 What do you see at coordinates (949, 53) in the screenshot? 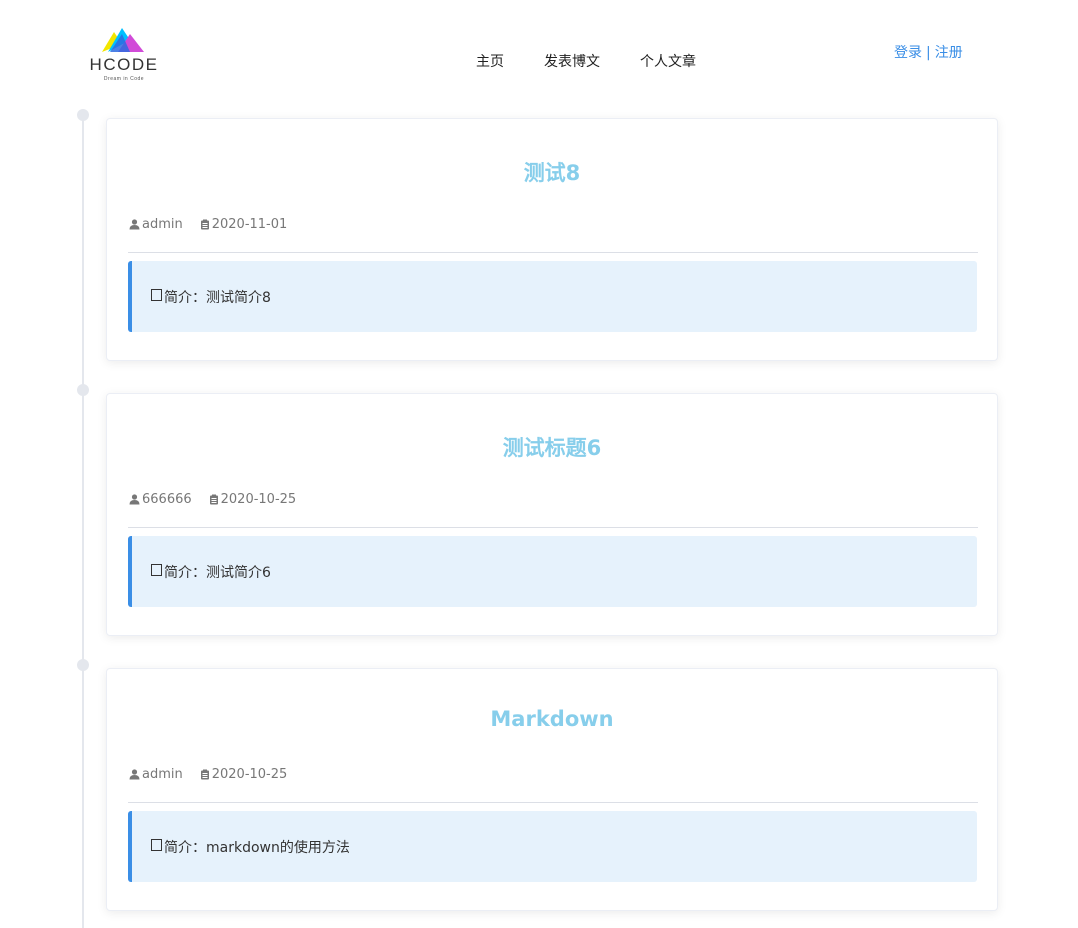
I see `register-link: 注册` at bounding box center [949, 53].